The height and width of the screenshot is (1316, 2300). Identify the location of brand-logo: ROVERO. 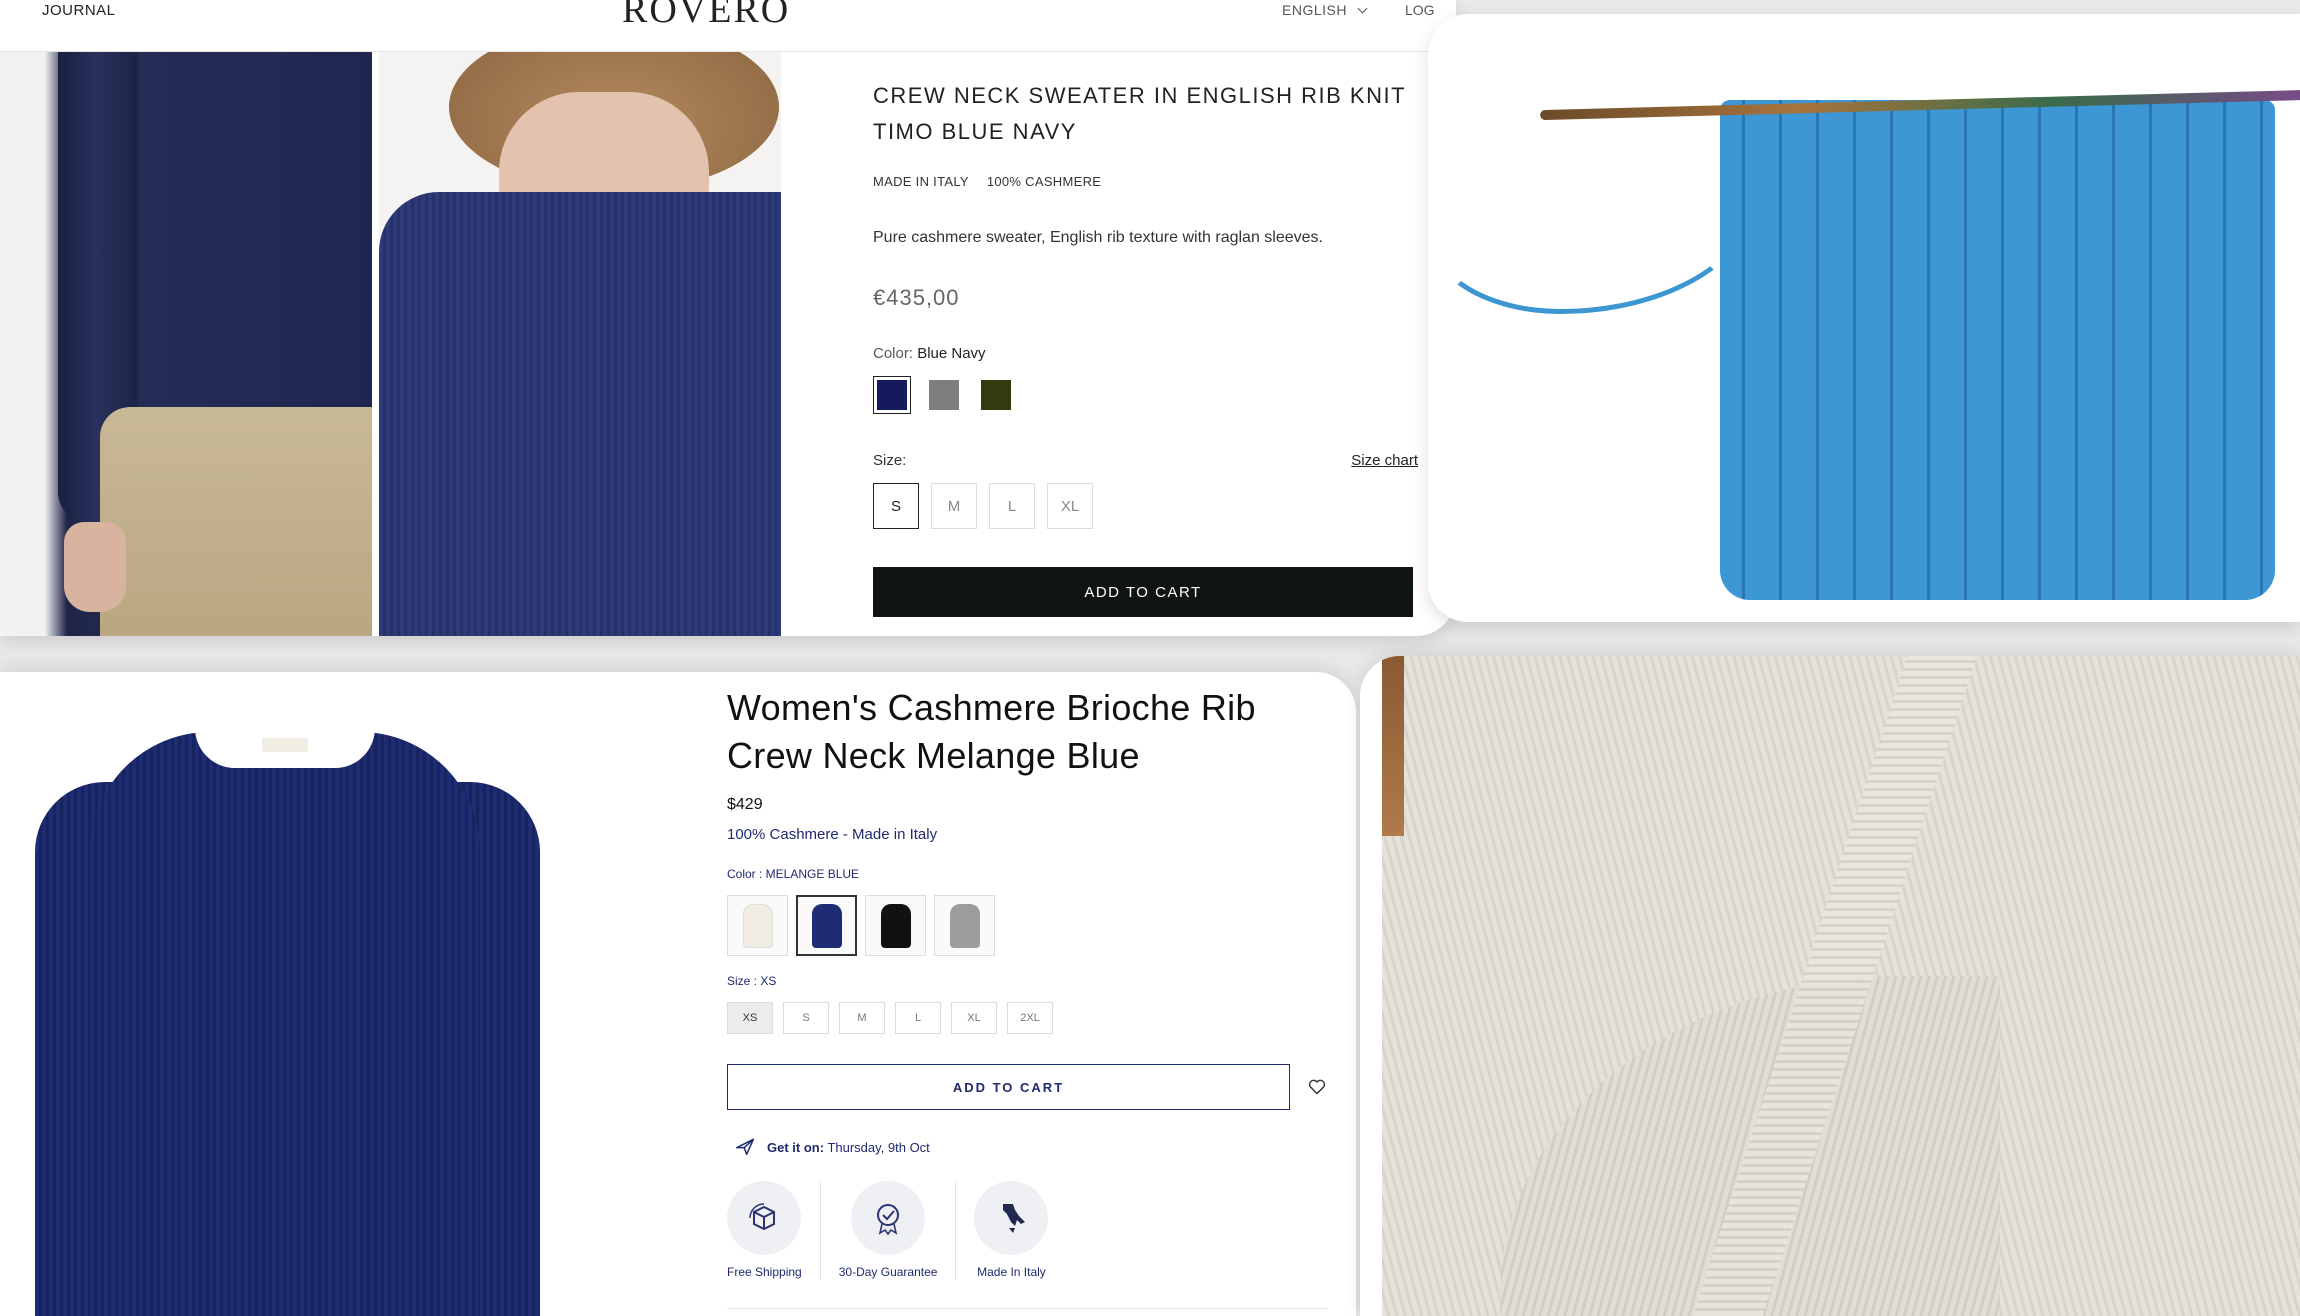
(706, 16).